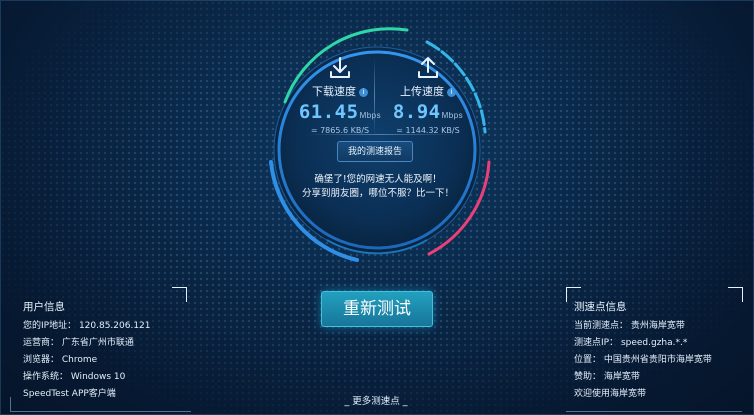 This screenshot has width=754, height=415. I want to click on upload-icon, so click(428, 67).